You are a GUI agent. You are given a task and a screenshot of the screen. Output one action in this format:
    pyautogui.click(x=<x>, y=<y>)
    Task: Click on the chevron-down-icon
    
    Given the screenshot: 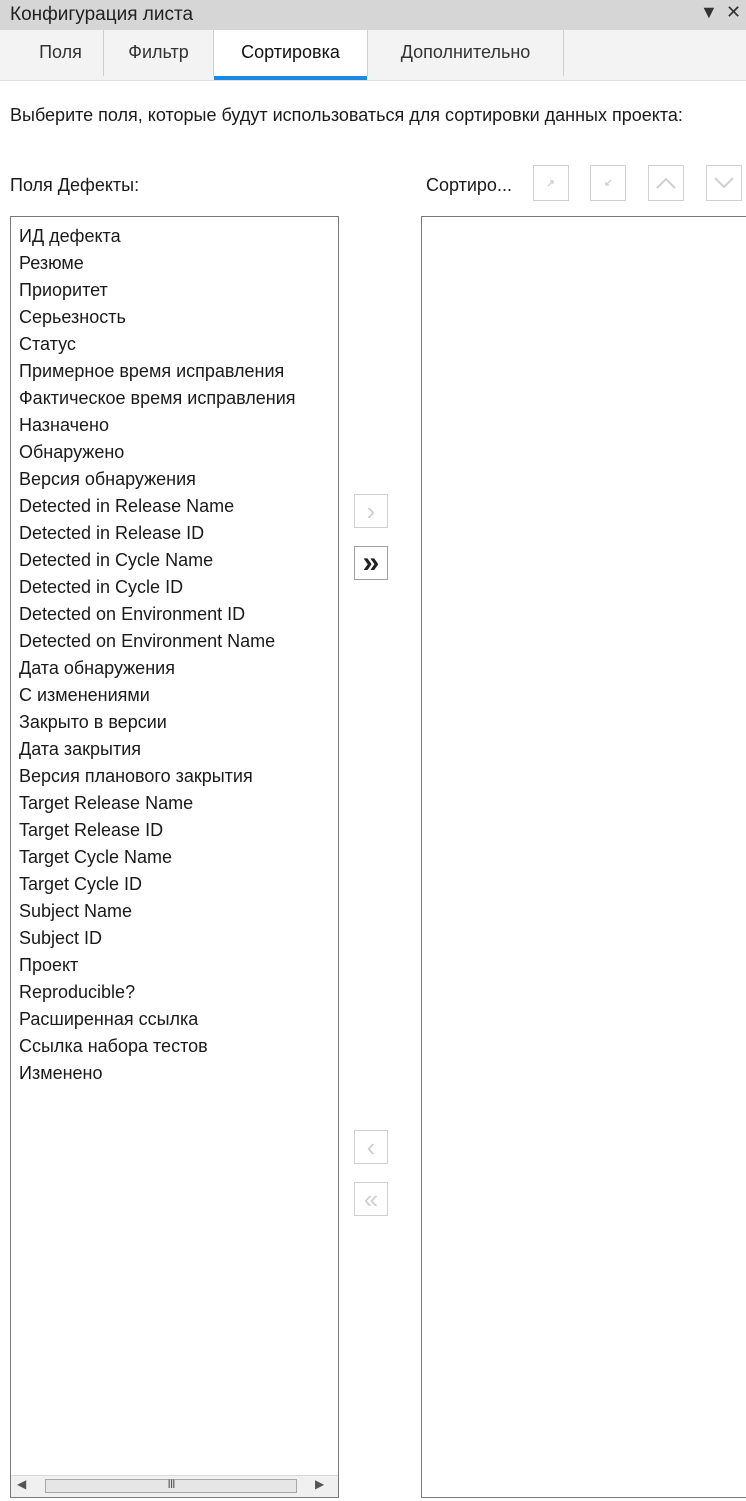 What is the action you would take?
    pyautogui.click(x=724, y=183)
    